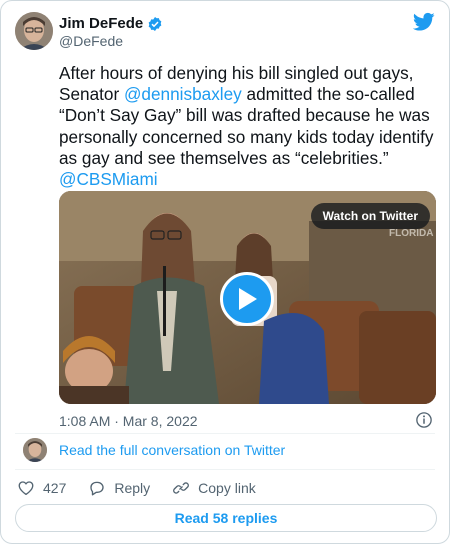 Image resolution: width=450 pixels, height=544 pixels. Describe the element at coordinates (97, 488) in the screenshot. I see `reply-icon` at that location.